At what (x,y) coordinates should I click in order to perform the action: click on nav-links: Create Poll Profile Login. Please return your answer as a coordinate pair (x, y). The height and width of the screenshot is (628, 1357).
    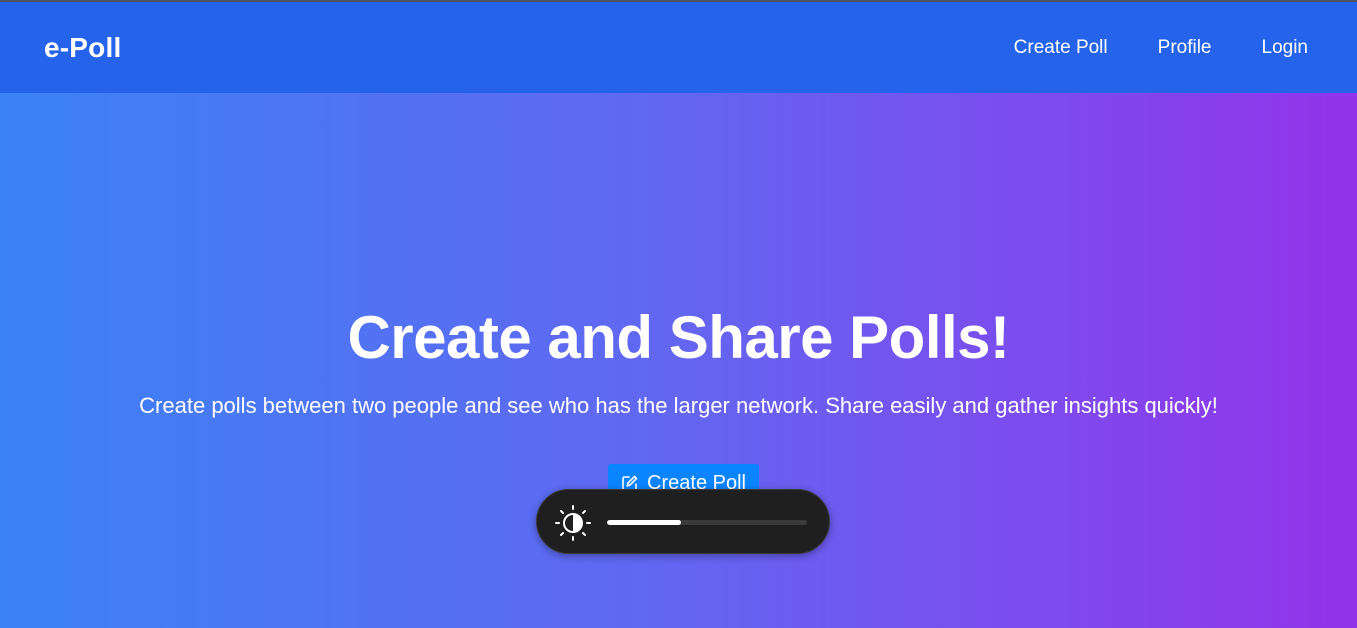
    Looking at the image, I should click on (1161, 48).